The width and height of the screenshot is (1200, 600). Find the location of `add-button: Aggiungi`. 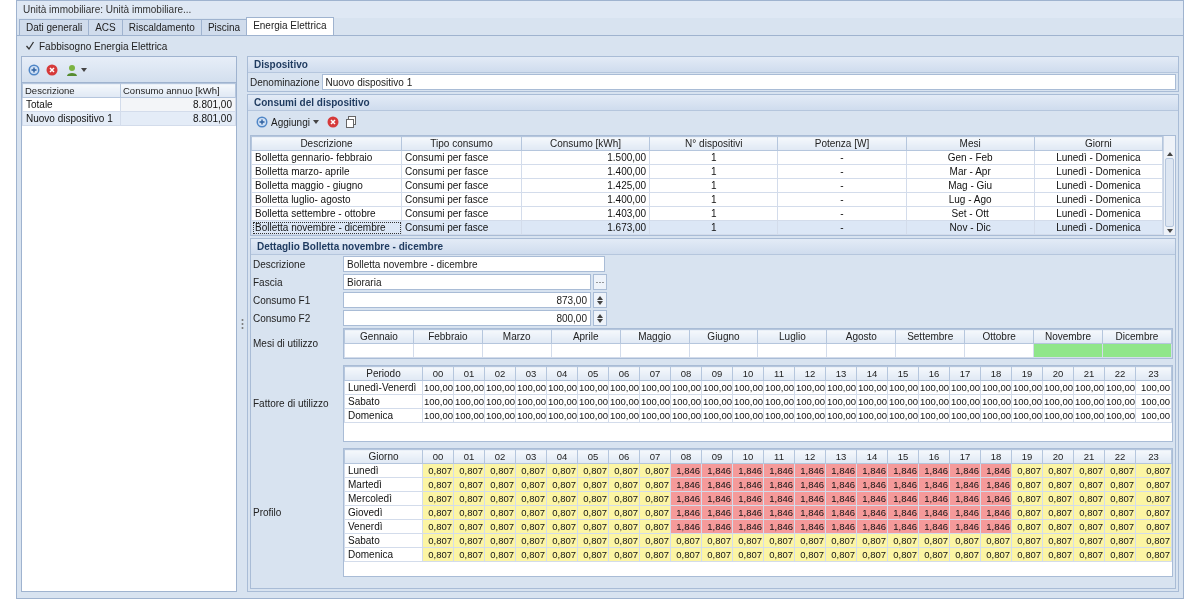

add-button: Aggiungi is located at coordinates (287, 122).